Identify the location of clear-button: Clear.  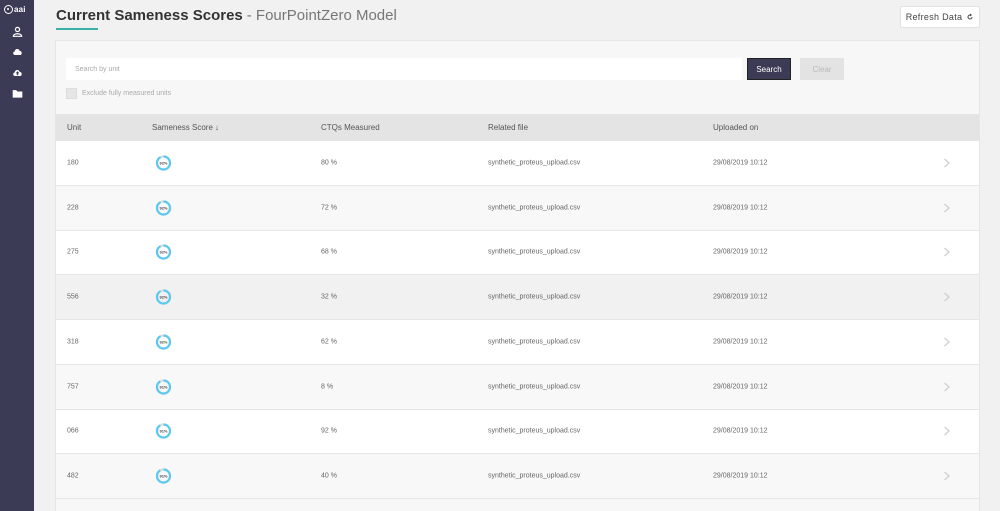
(822, 69).